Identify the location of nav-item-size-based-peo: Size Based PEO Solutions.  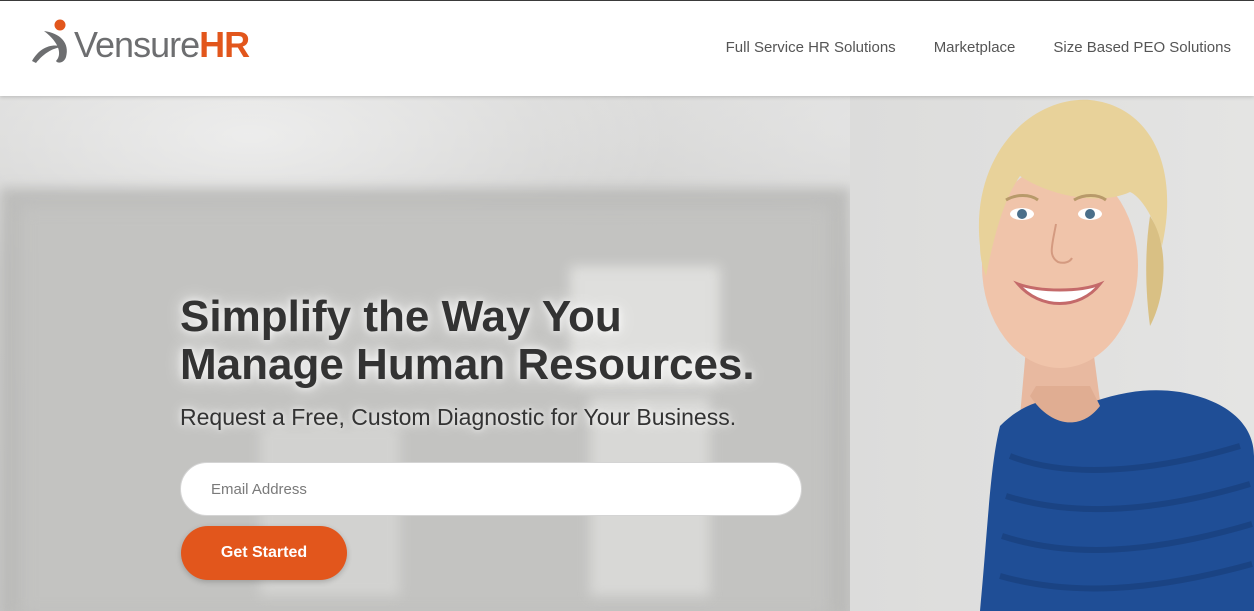
(1142, 47).